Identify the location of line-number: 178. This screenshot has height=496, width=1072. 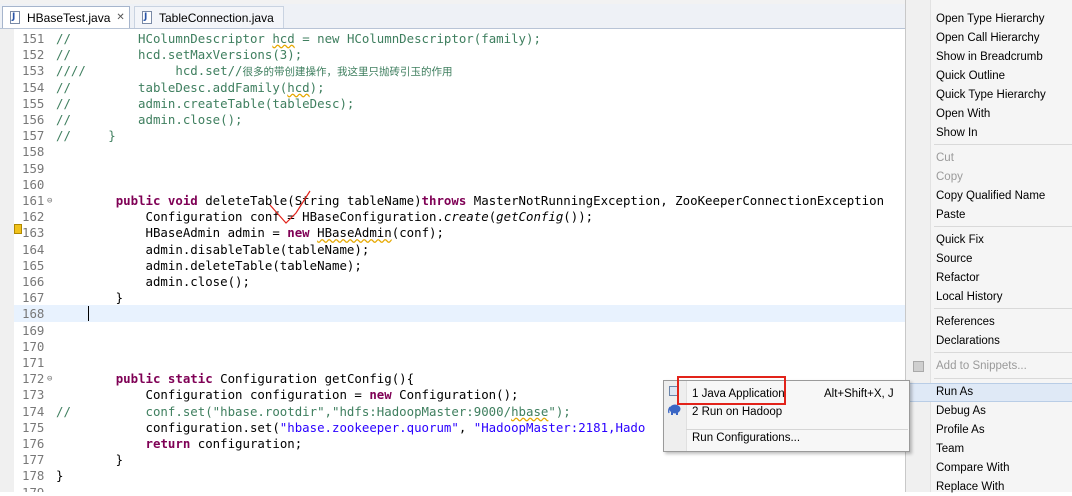
(33, 476).